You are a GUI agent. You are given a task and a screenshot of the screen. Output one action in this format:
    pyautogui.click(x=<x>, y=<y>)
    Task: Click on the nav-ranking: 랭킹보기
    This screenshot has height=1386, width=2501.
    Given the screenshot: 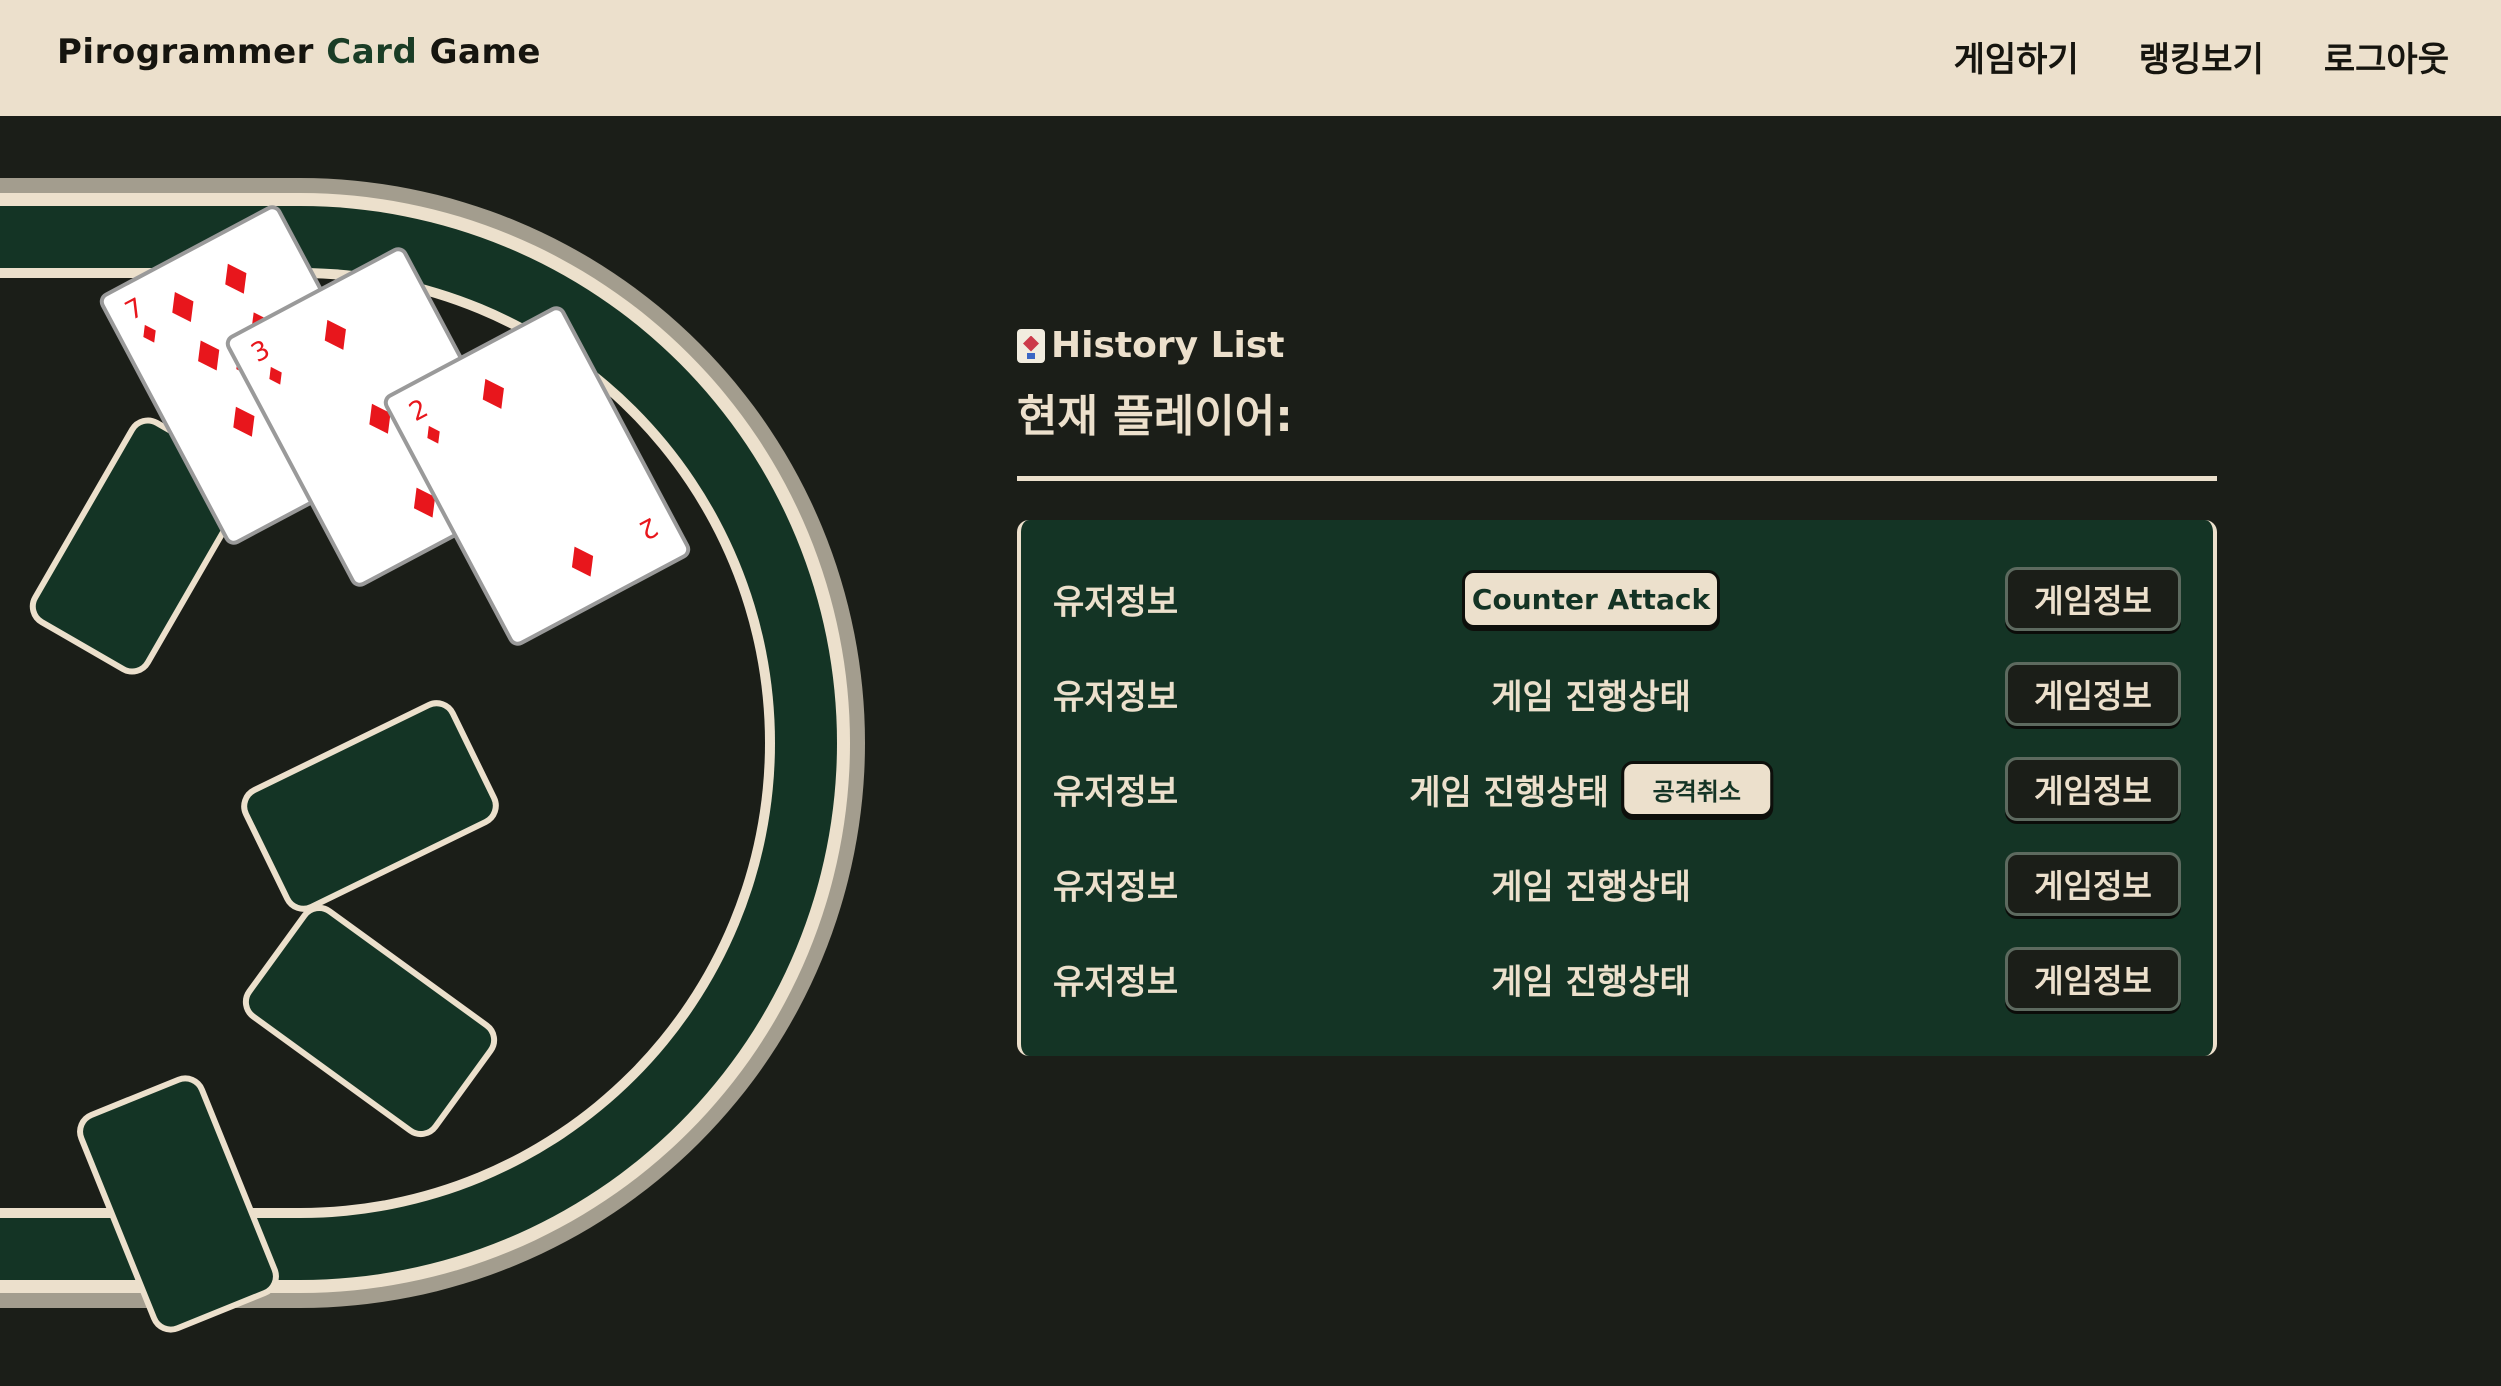 What is the action you would take?
    pyautogui.click(x=2201, y=56)
    